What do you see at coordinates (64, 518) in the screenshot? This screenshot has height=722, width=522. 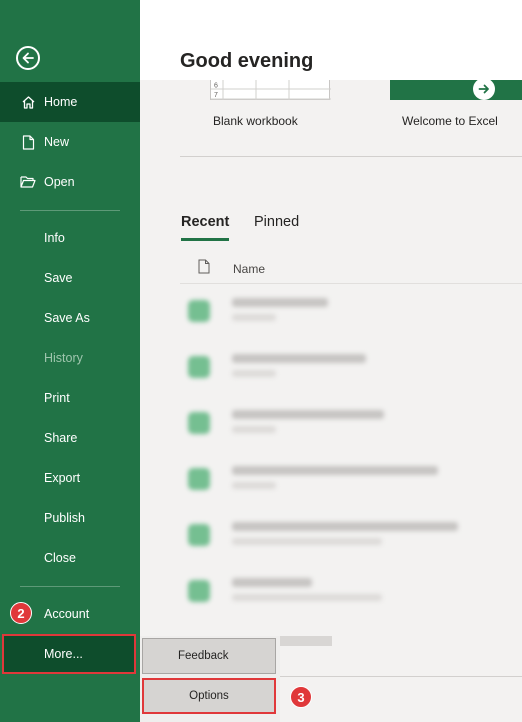 I see `sidebar-item-label: Publish` at bounding box center [64, 518].